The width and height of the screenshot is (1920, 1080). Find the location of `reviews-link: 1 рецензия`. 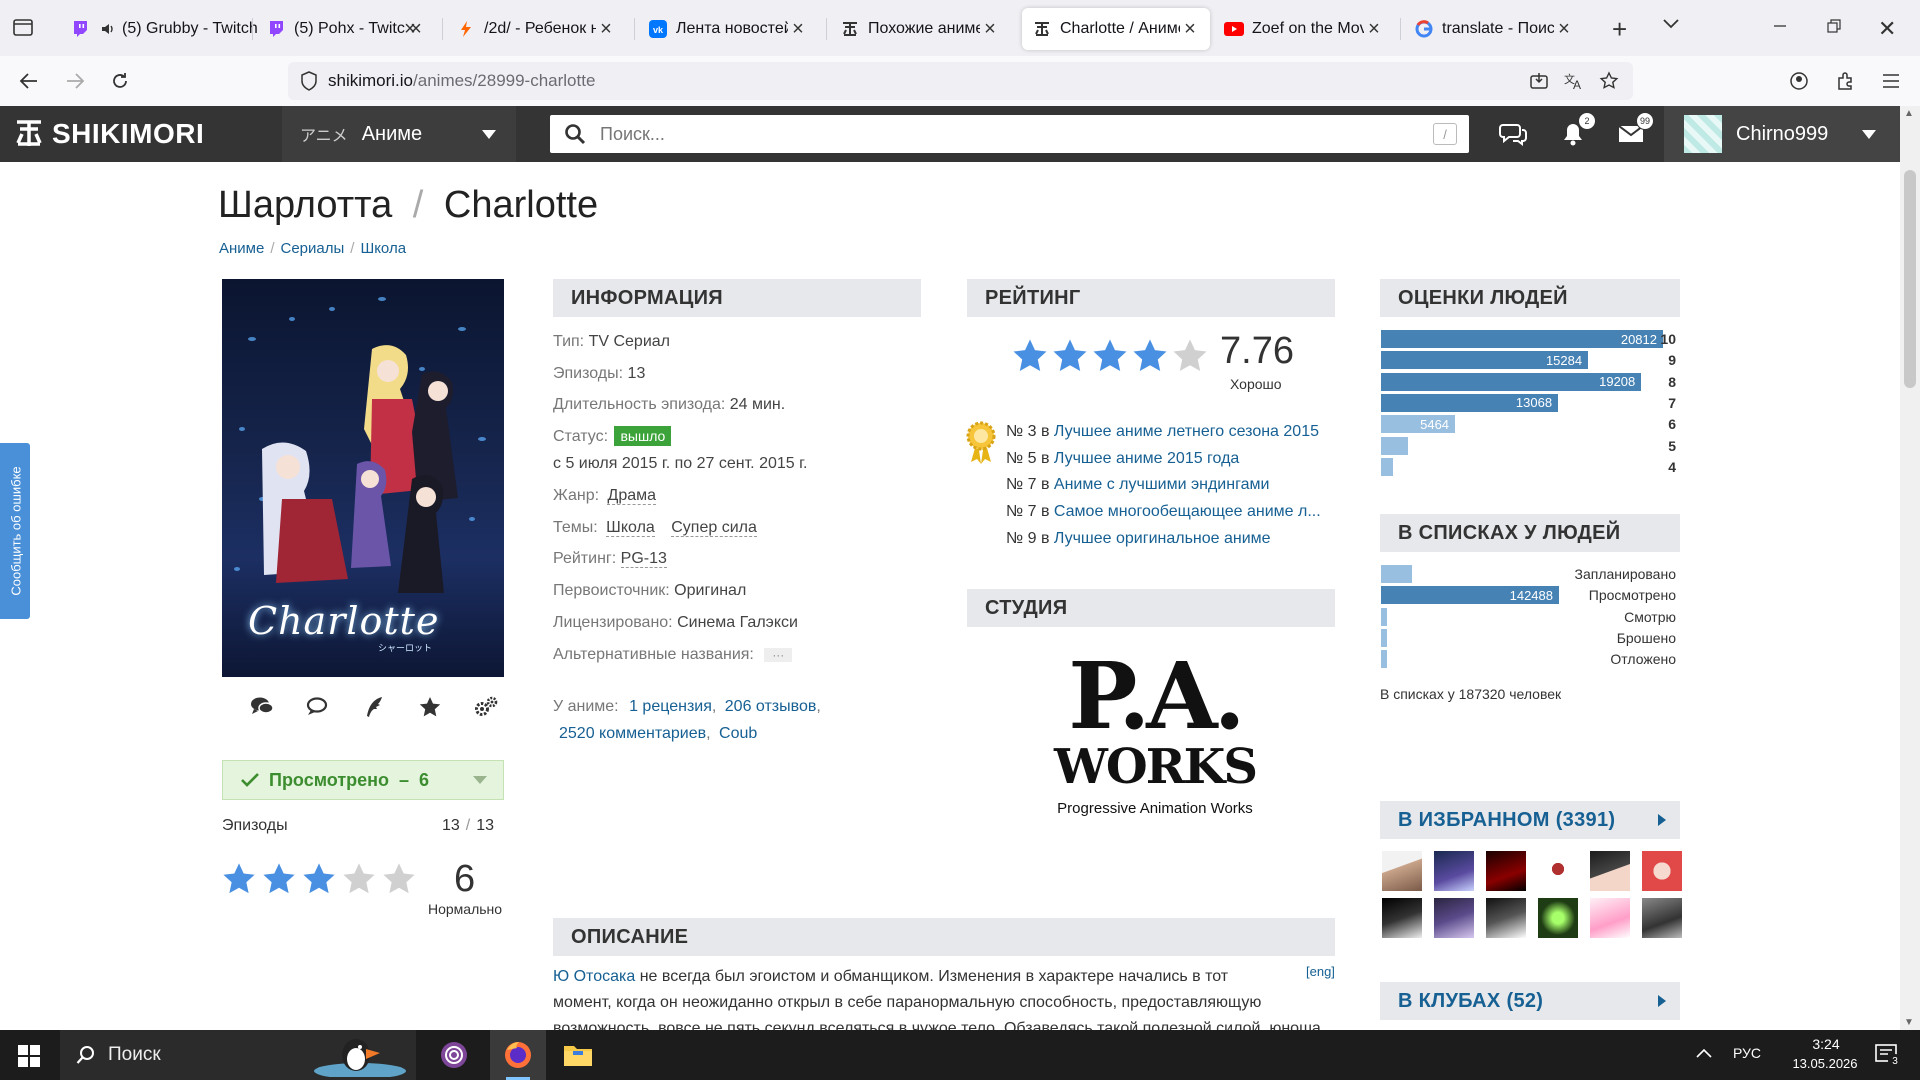

reviews-link: 1 рецензия is located at coordinates (670, 706).